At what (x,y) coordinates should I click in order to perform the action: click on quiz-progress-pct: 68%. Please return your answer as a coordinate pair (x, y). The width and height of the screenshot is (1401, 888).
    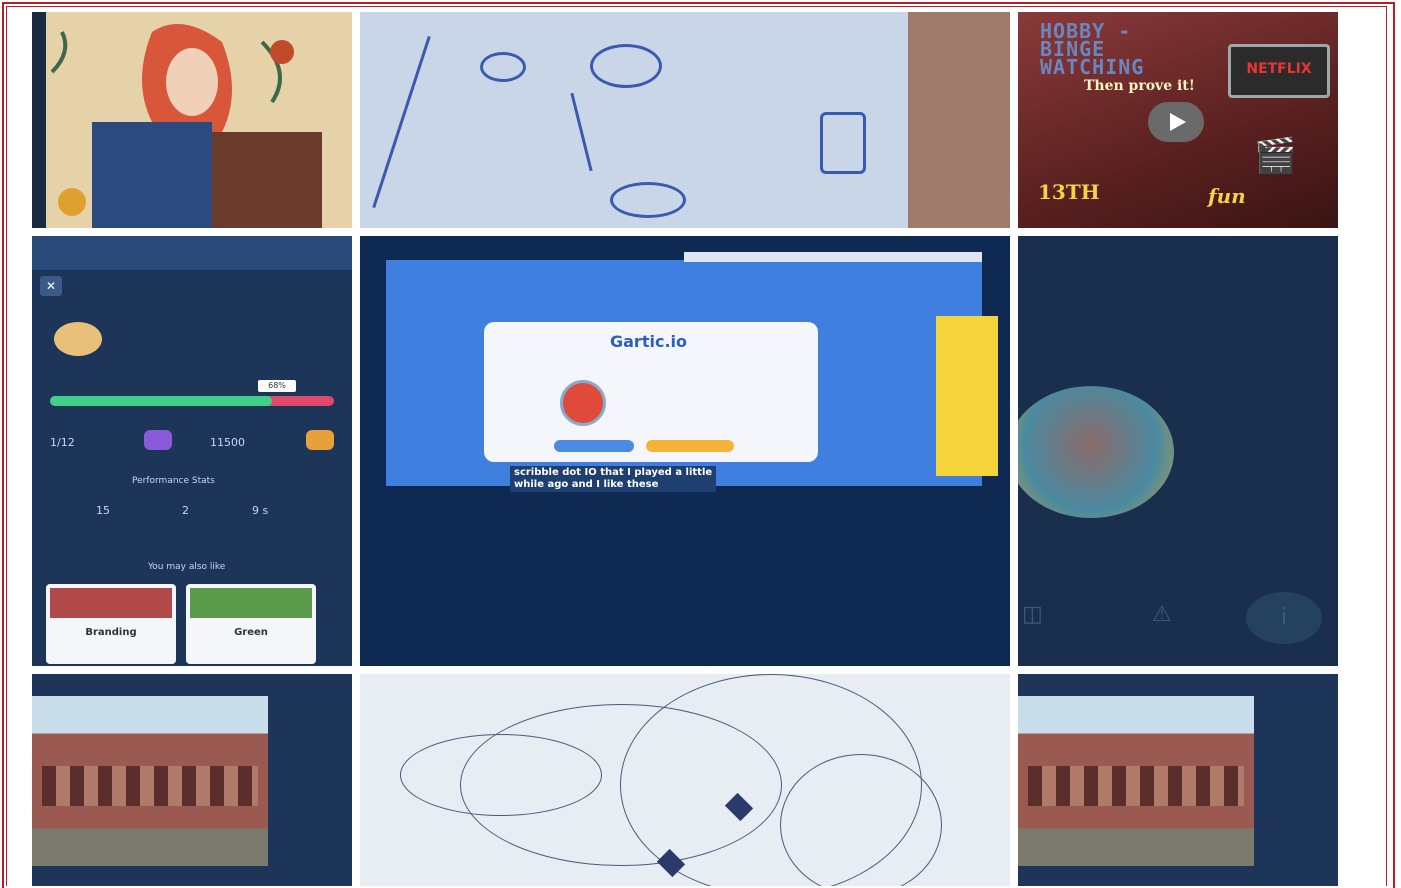
    Looking at the image, I should click on (277, 386).